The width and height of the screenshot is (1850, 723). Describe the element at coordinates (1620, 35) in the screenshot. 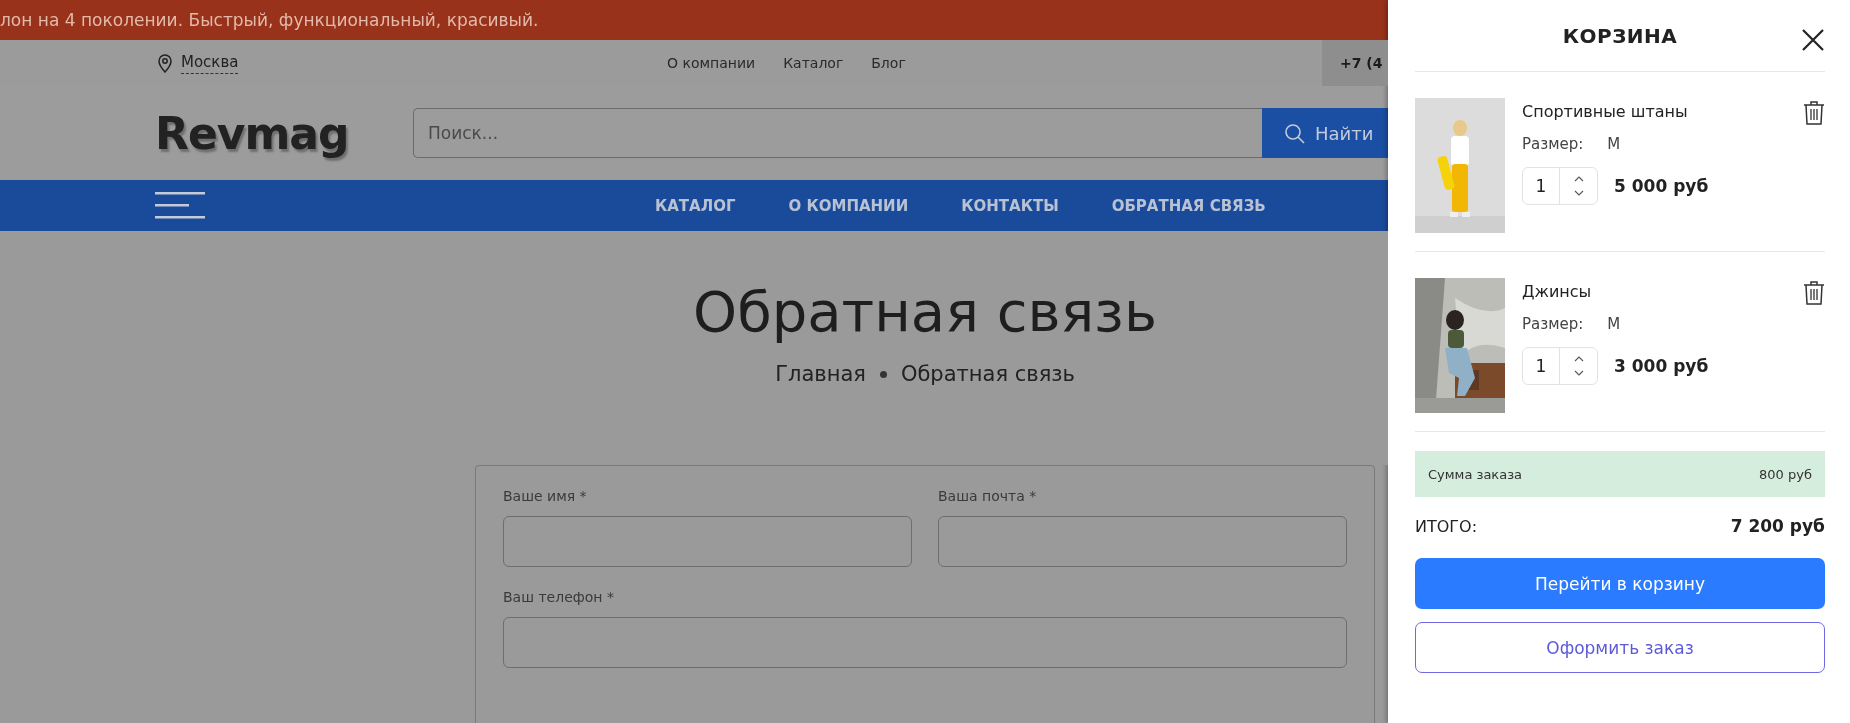

I see `cart-title: КОРЗИНА` at that location.